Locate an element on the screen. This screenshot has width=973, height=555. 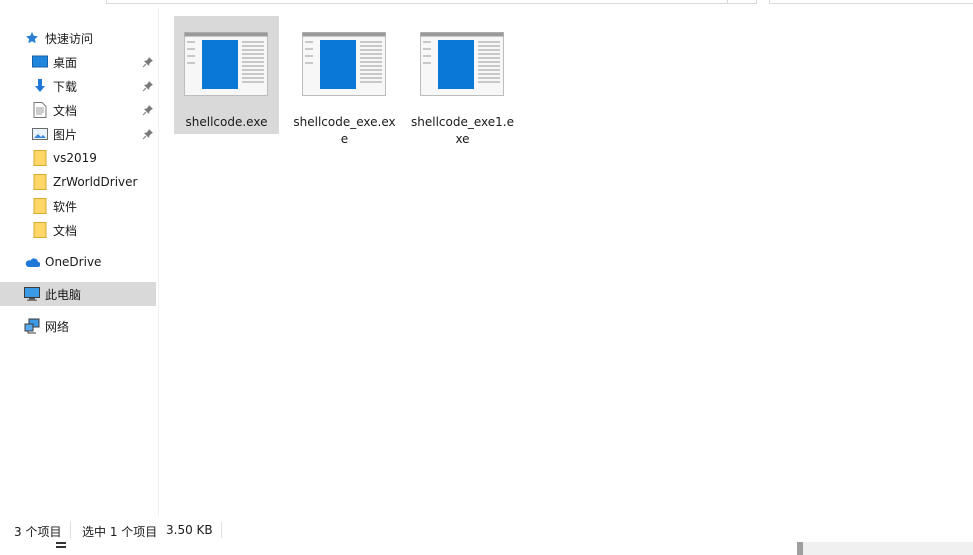
sidebar-item-label: OneDrive is located at coordinates (73, 262).